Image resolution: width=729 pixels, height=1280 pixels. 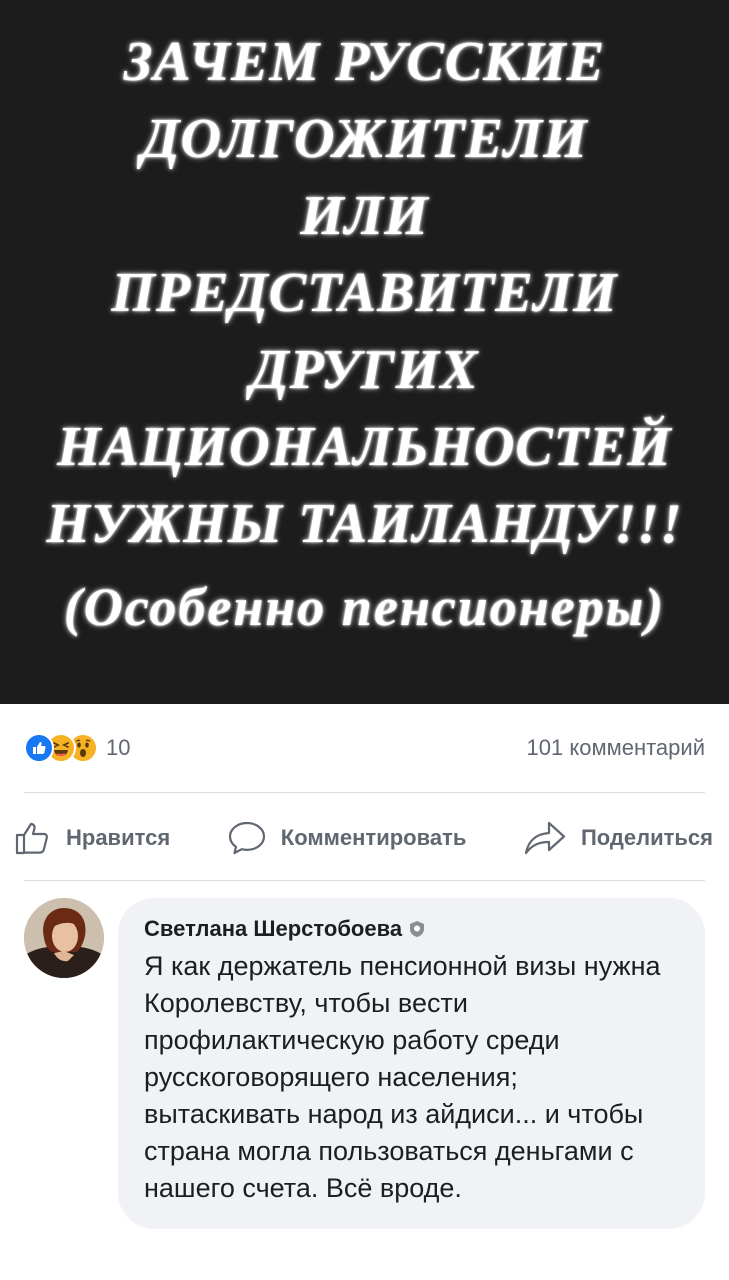 What do you see at coordinates (364, 748) in the screenshot?
I see `reactions-bar: 10 101 комментарий` at bounding box center [364, 748].